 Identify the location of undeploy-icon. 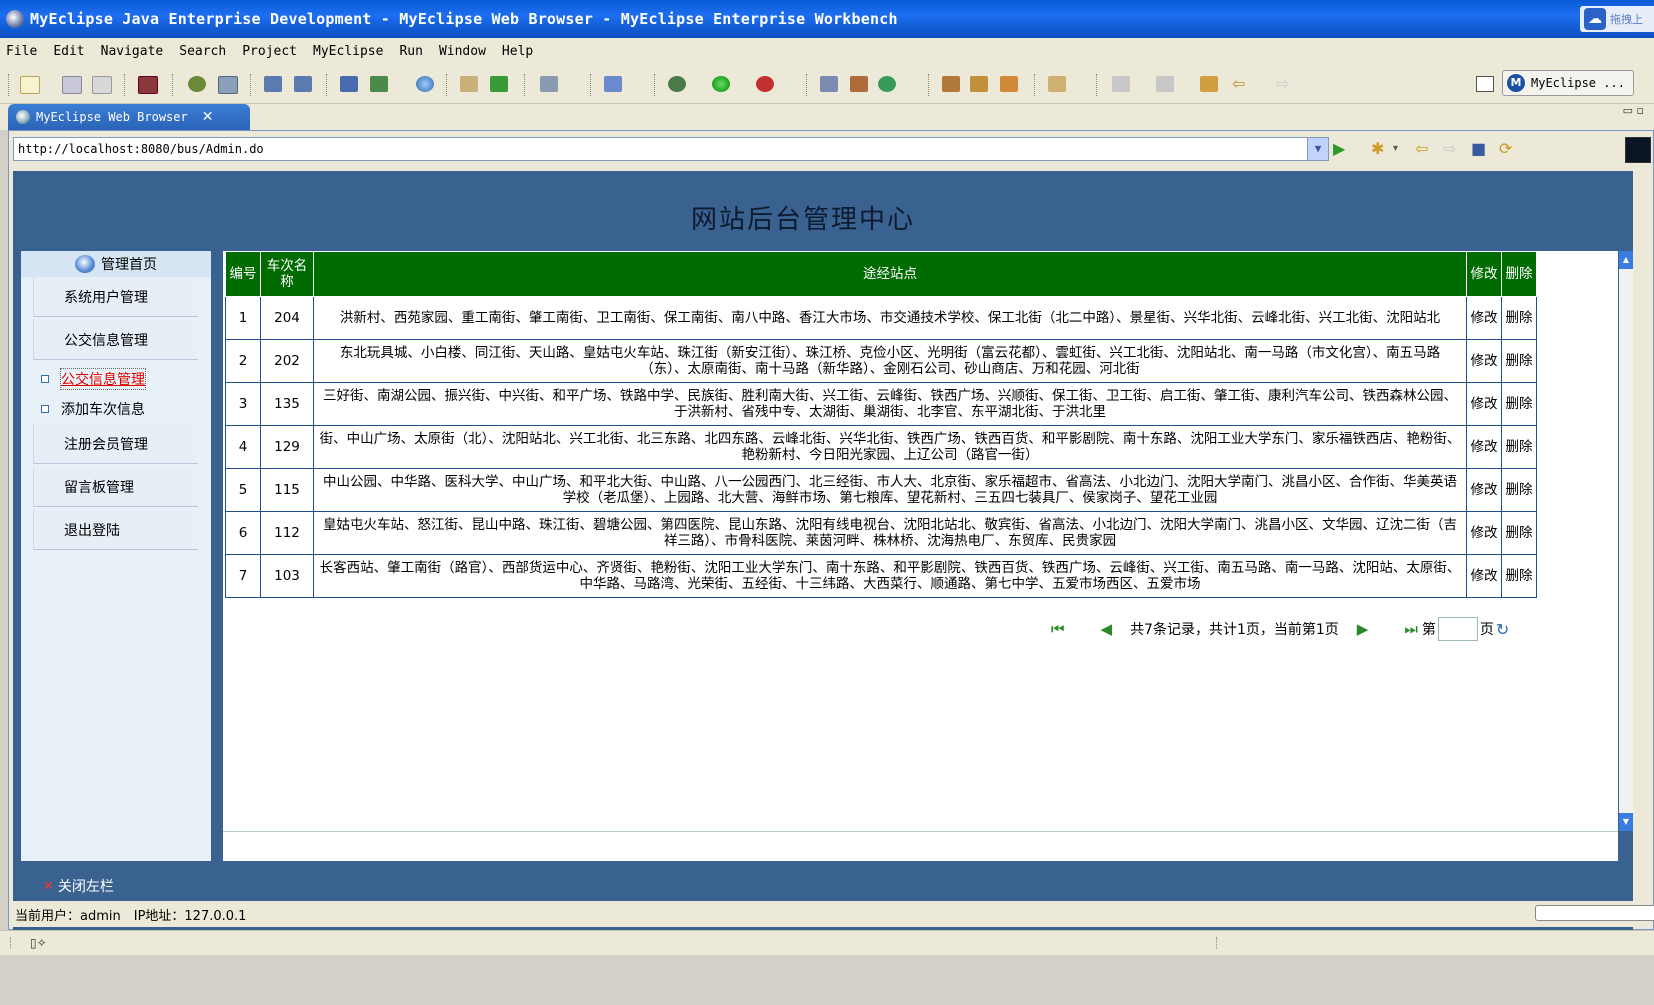
(303, 84).